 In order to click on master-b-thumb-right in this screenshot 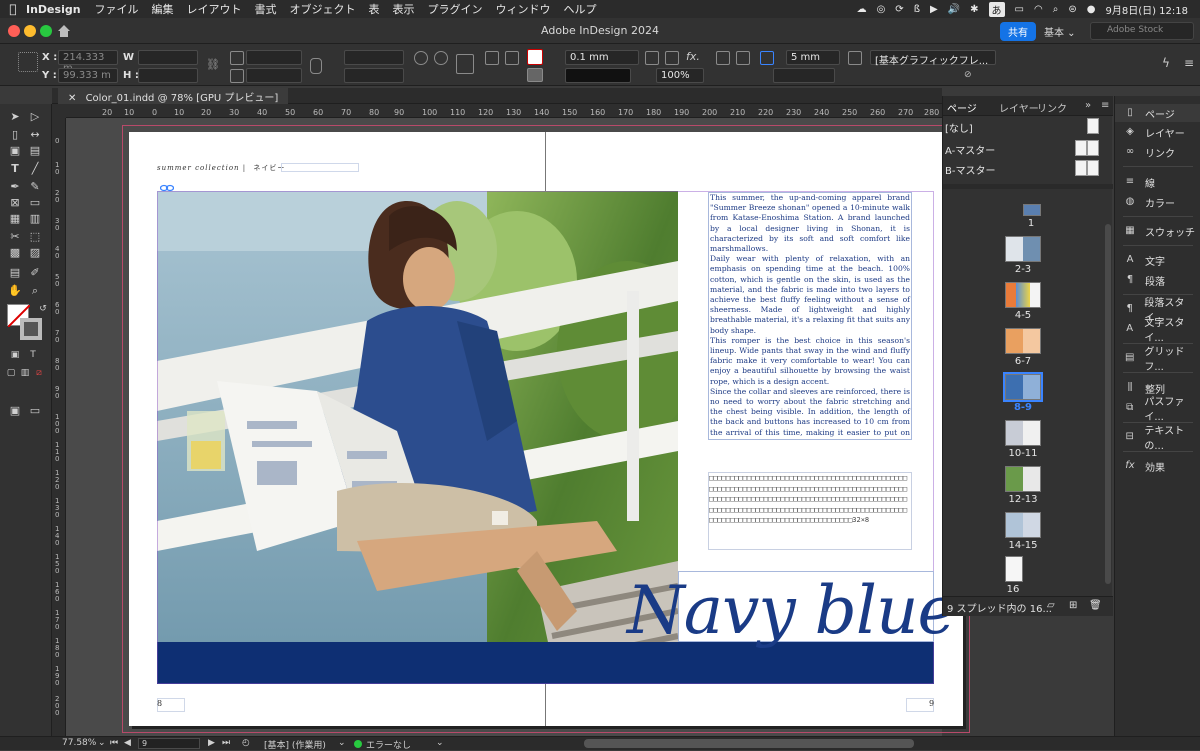, I will do `click(1093, 168)`.